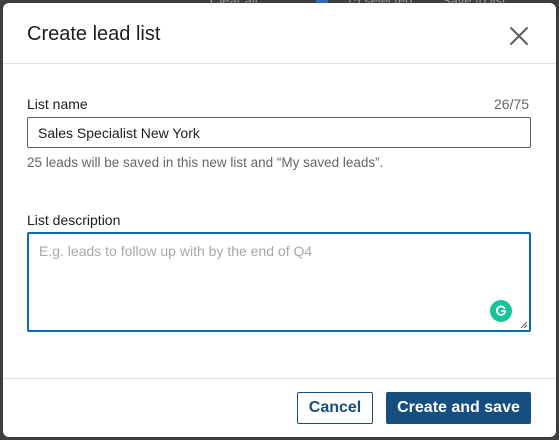  Describe the element at coordinates (279, 132) in the screenshot. I see `list-name-input` at that location.